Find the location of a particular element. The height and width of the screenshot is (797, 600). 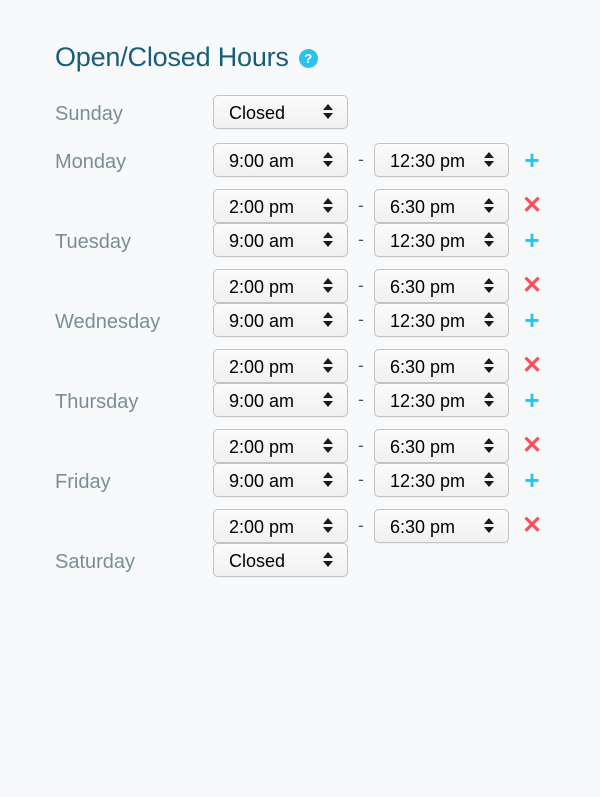

day-row: Sunday Closed is located at coordinates (327, 119).